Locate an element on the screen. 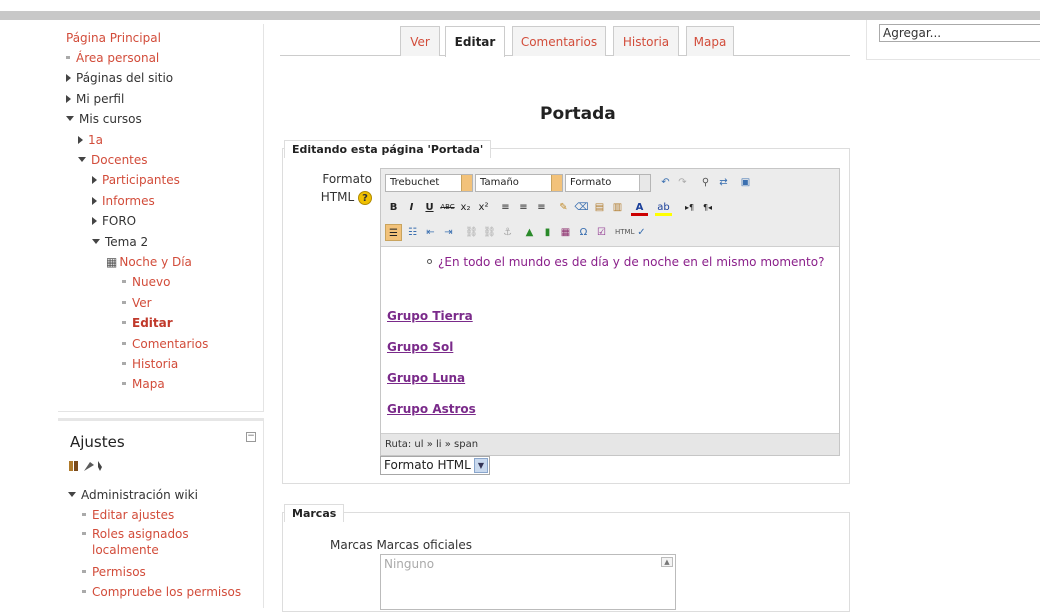 Image resolution: width=1040 pixels, height=612 pixels. nav-item: Páginas del sitio is located at coordinates (119, 78).